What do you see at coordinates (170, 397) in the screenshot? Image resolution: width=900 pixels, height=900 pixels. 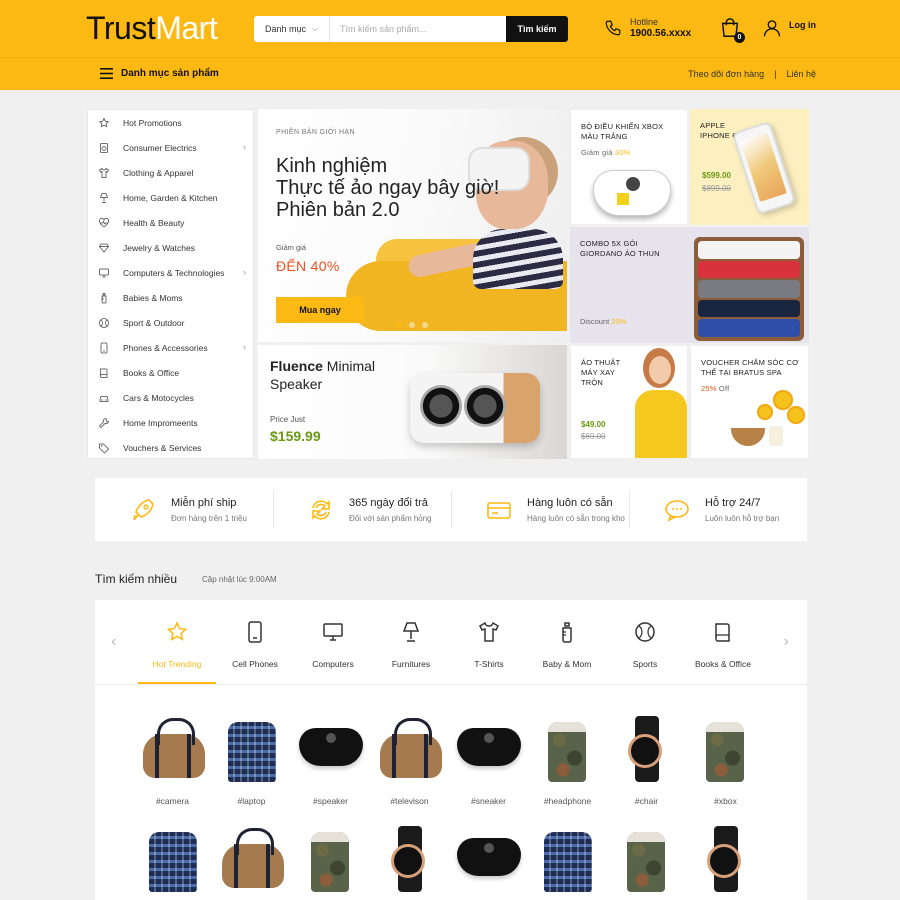 I see `sidebar-item: Cars & Motocycles` at bounding box center [170, 397].